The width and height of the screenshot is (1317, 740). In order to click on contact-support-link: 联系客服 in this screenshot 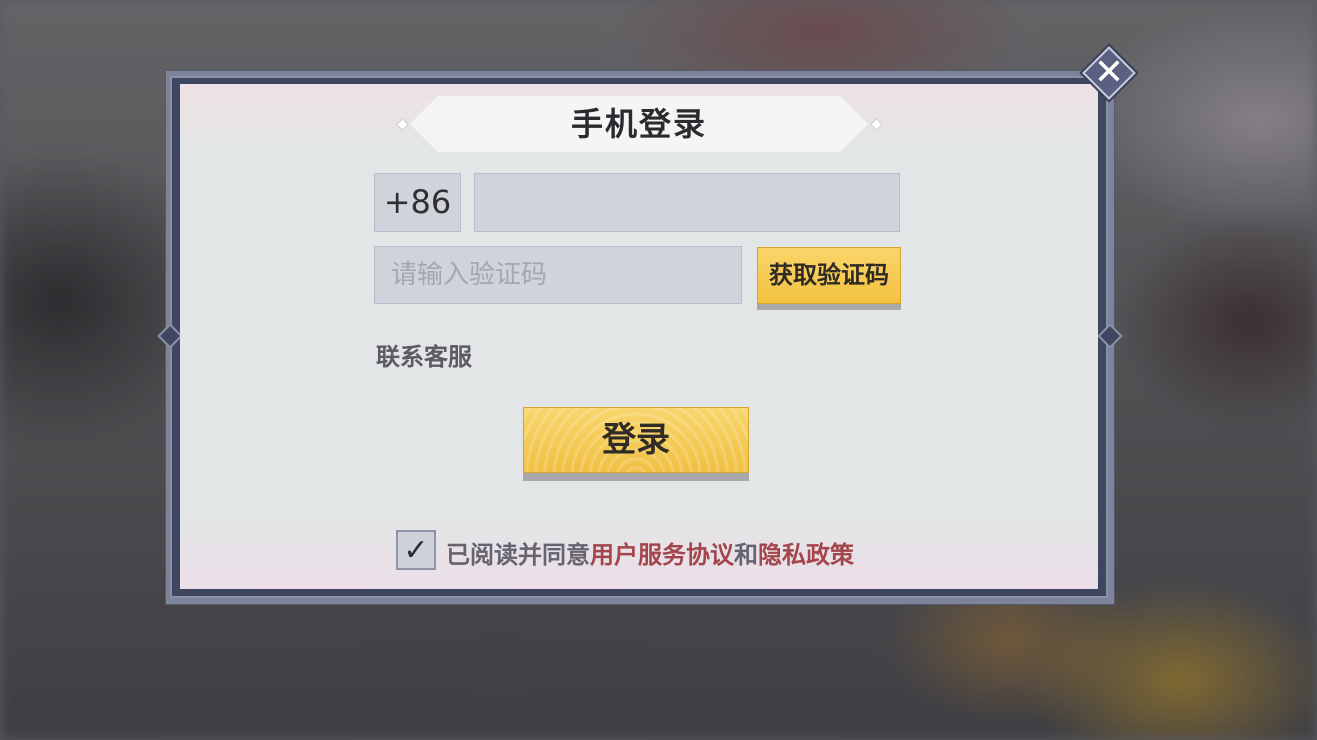, I will do `click(424, 354)`.